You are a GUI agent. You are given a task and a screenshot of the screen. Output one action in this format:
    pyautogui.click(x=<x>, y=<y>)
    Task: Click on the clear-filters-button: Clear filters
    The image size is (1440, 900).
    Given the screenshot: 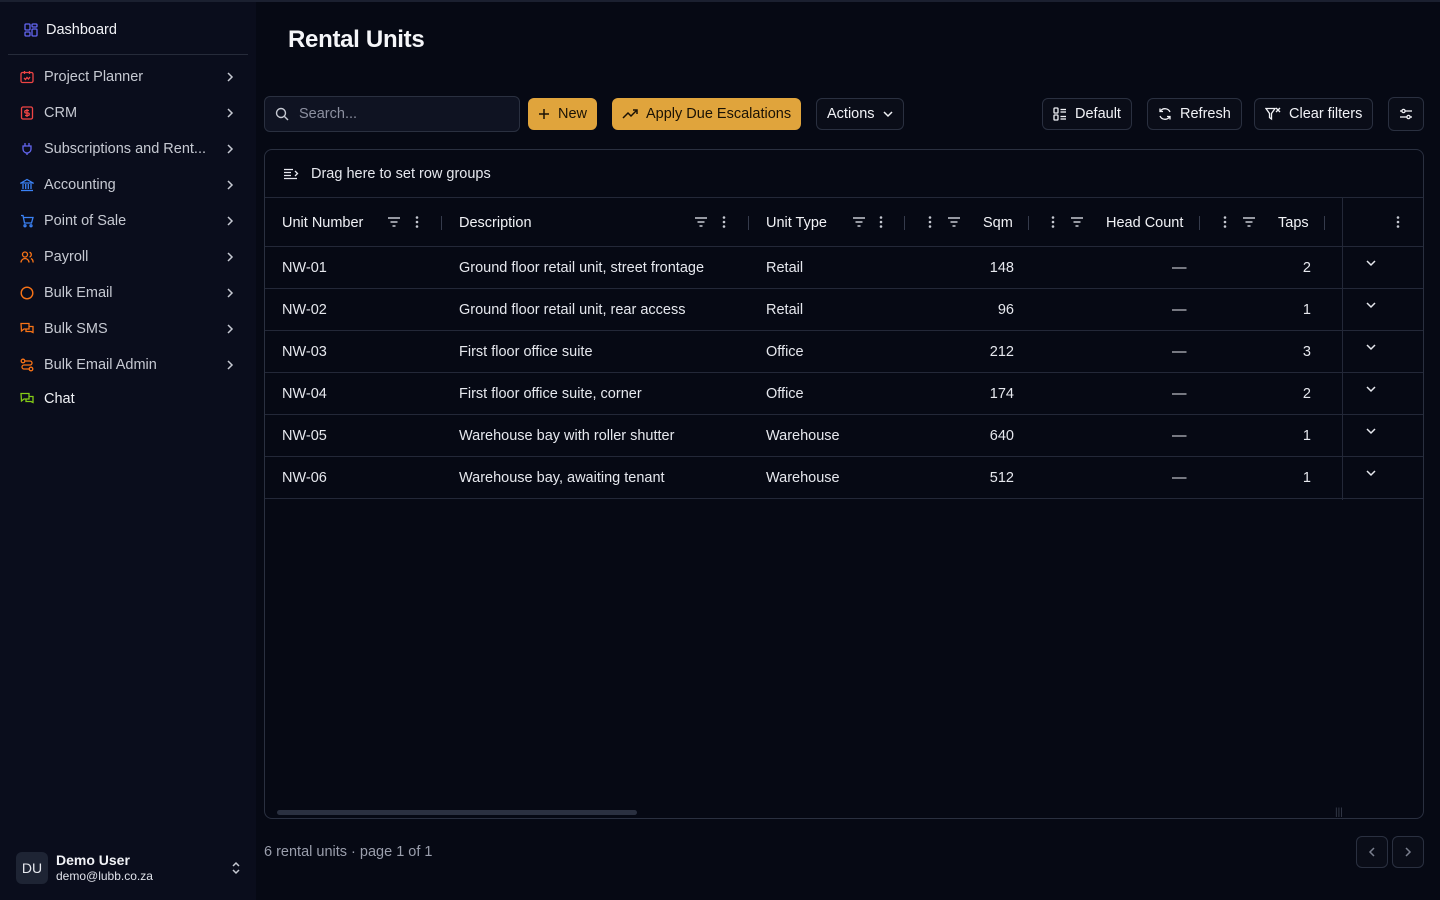 What is the action you would take?
    pyautogui.click(x=1314, y=114)
    